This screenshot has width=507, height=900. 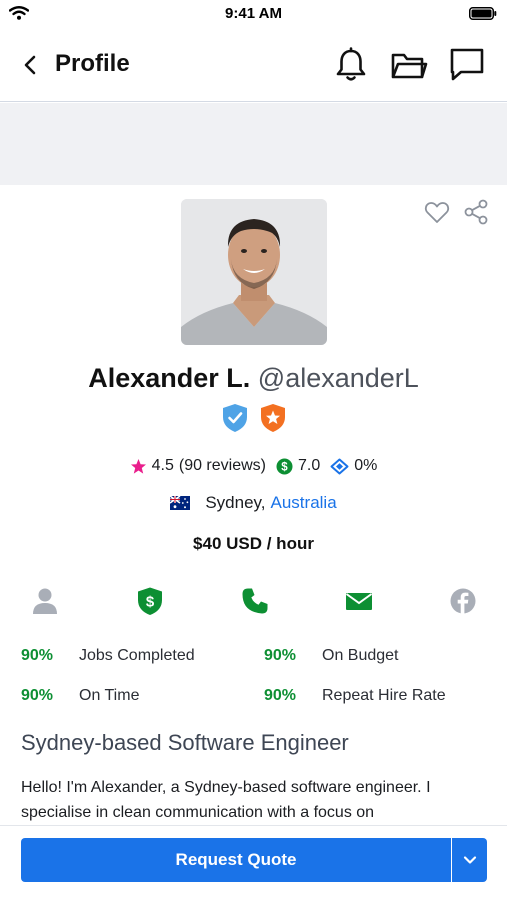 I want to click on earnings-stat: $ 7.0, so click(x=298, y=466).